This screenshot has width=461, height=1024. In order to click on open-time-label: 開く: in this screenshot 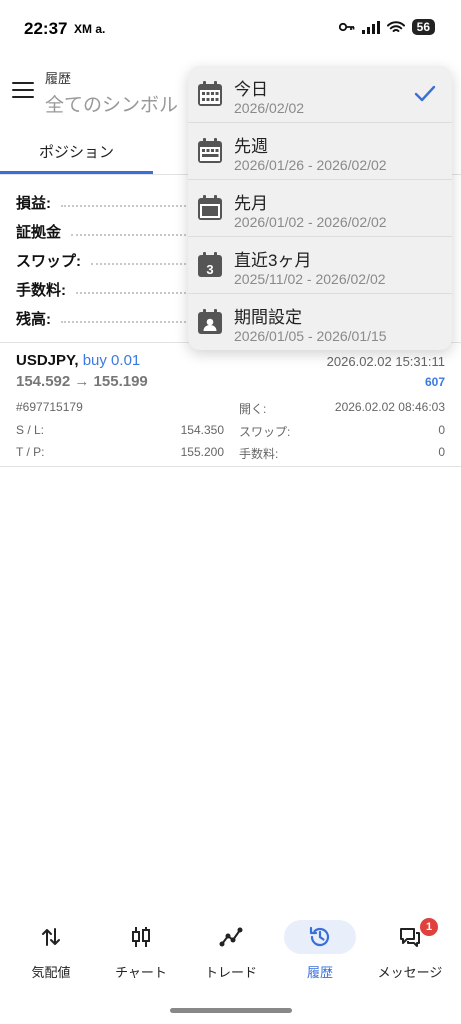, I will do `click(253, 409)`.